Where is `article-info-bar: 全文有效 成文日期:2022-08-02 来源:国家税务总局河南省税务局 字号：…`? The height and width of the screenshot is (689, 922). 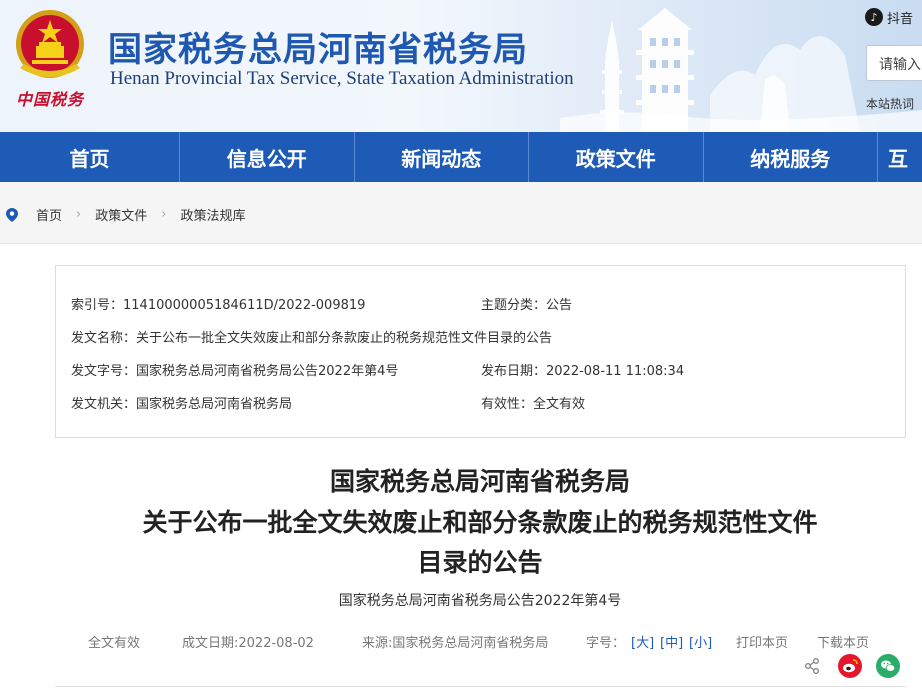
article-info-bar: 全文有效 成文日期:2022-08-02 来源:国家税务总局河南省税务局 字号：… is located at coordinates (461, 642).